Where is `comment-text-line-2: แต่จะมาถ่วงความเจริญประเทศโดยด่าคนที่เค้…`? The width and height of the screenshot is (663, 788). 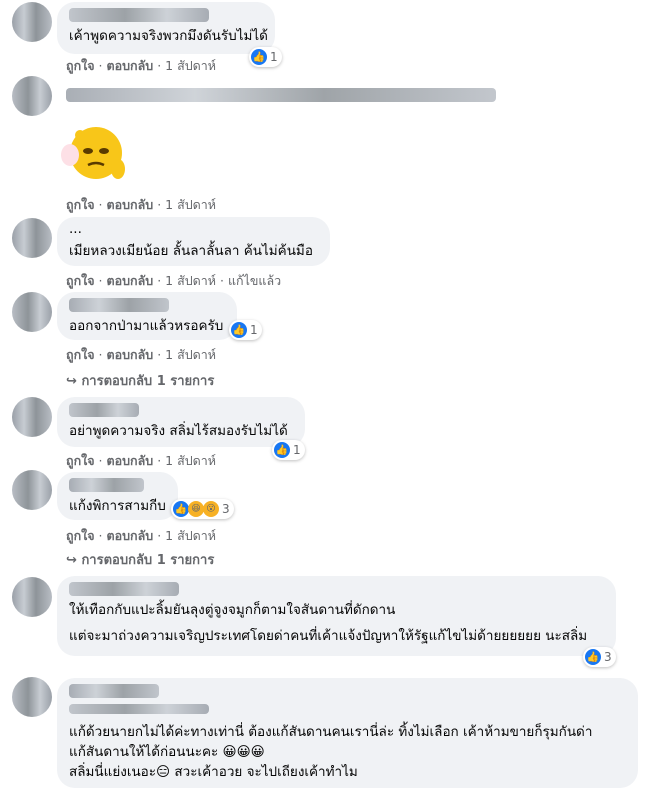 comment-text-line-2: แต่จะมาถ่วงความเจริญประเทศโดยด่าคนที่เค้… is located at coordinates (328, 636).